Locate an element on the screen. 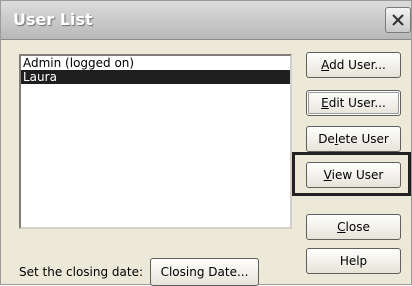 This screenshot has width=412, height=286. button-label-part: iew User is located at coordinates (357, 175).